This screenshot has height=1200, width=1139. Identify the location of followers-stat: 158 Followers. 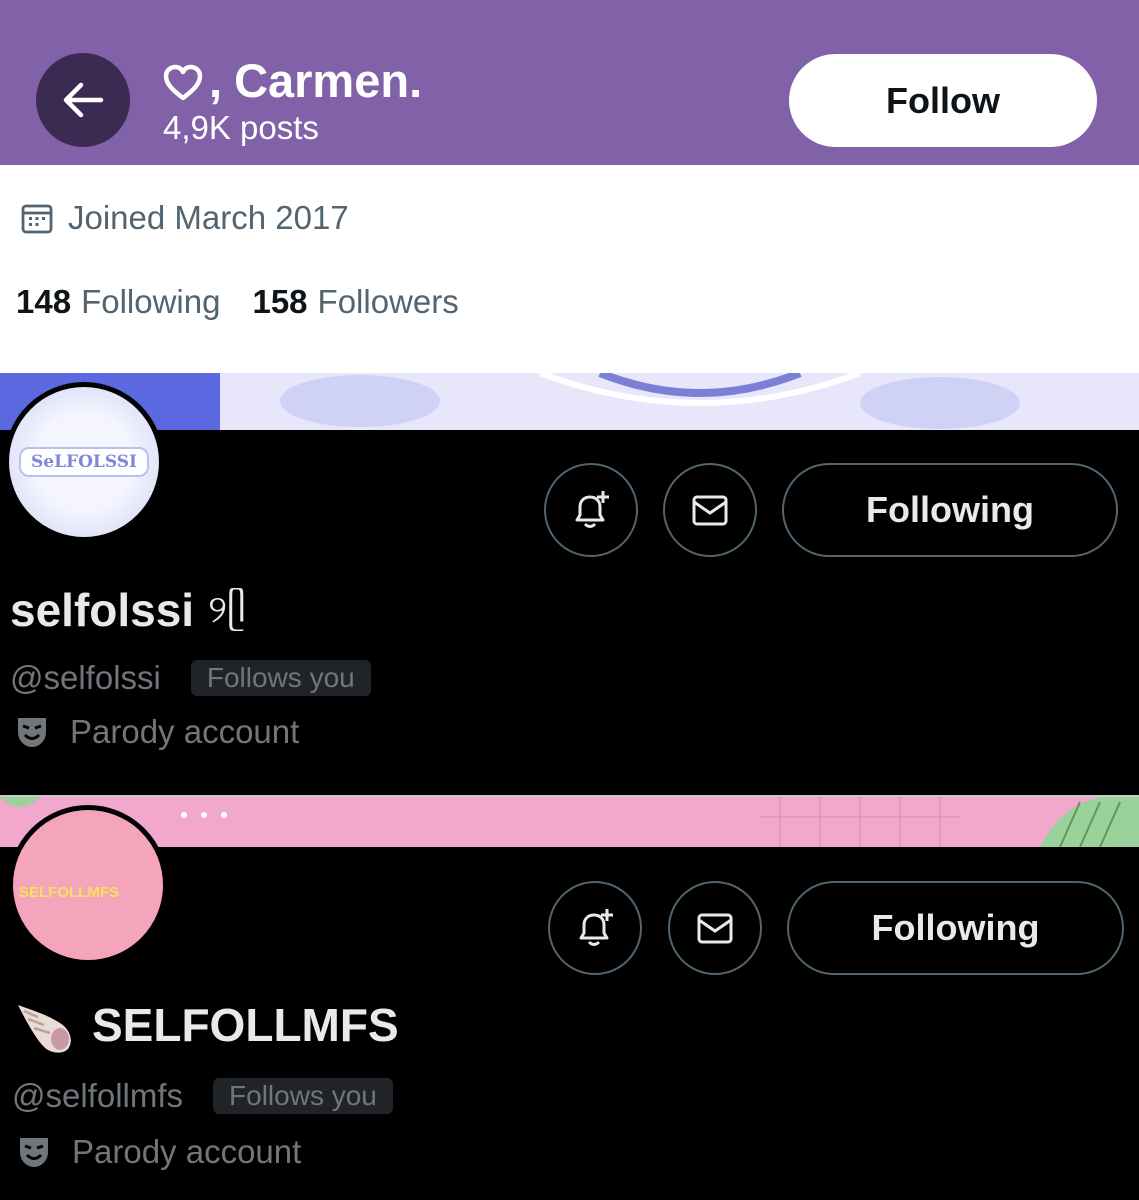
(355, 302).